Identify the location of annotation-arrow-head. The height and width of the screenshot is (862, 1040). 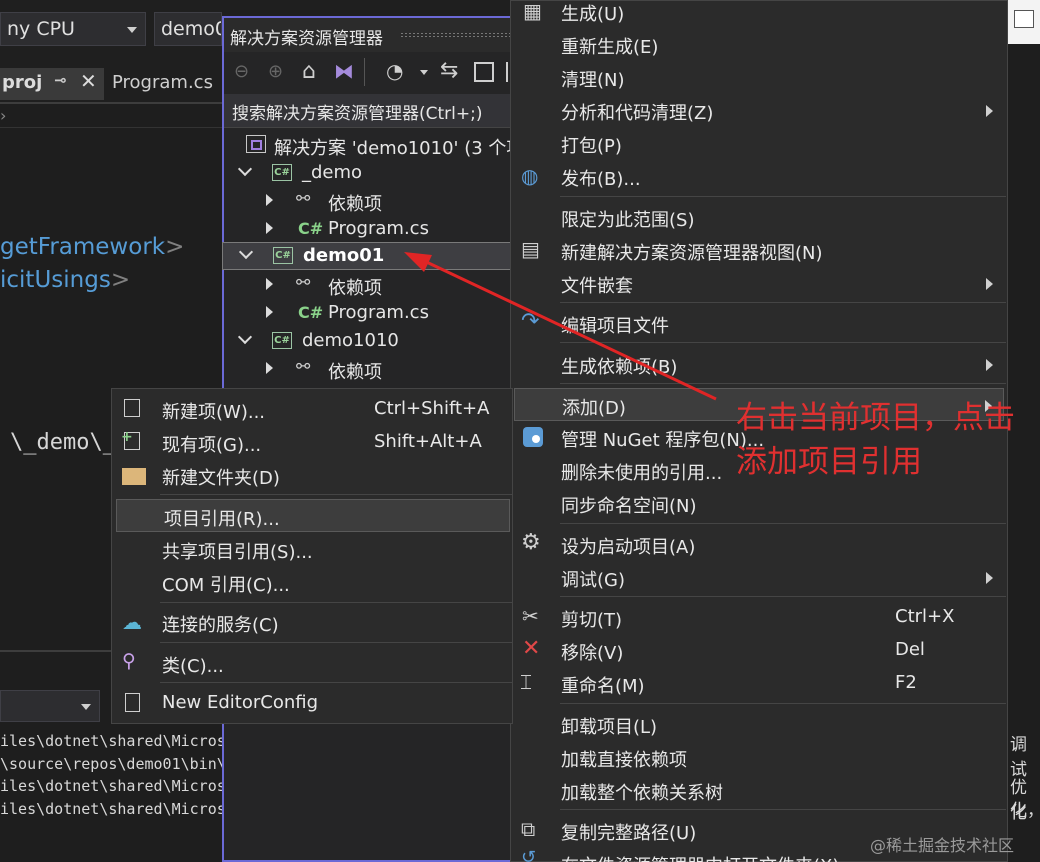
(418, 262).